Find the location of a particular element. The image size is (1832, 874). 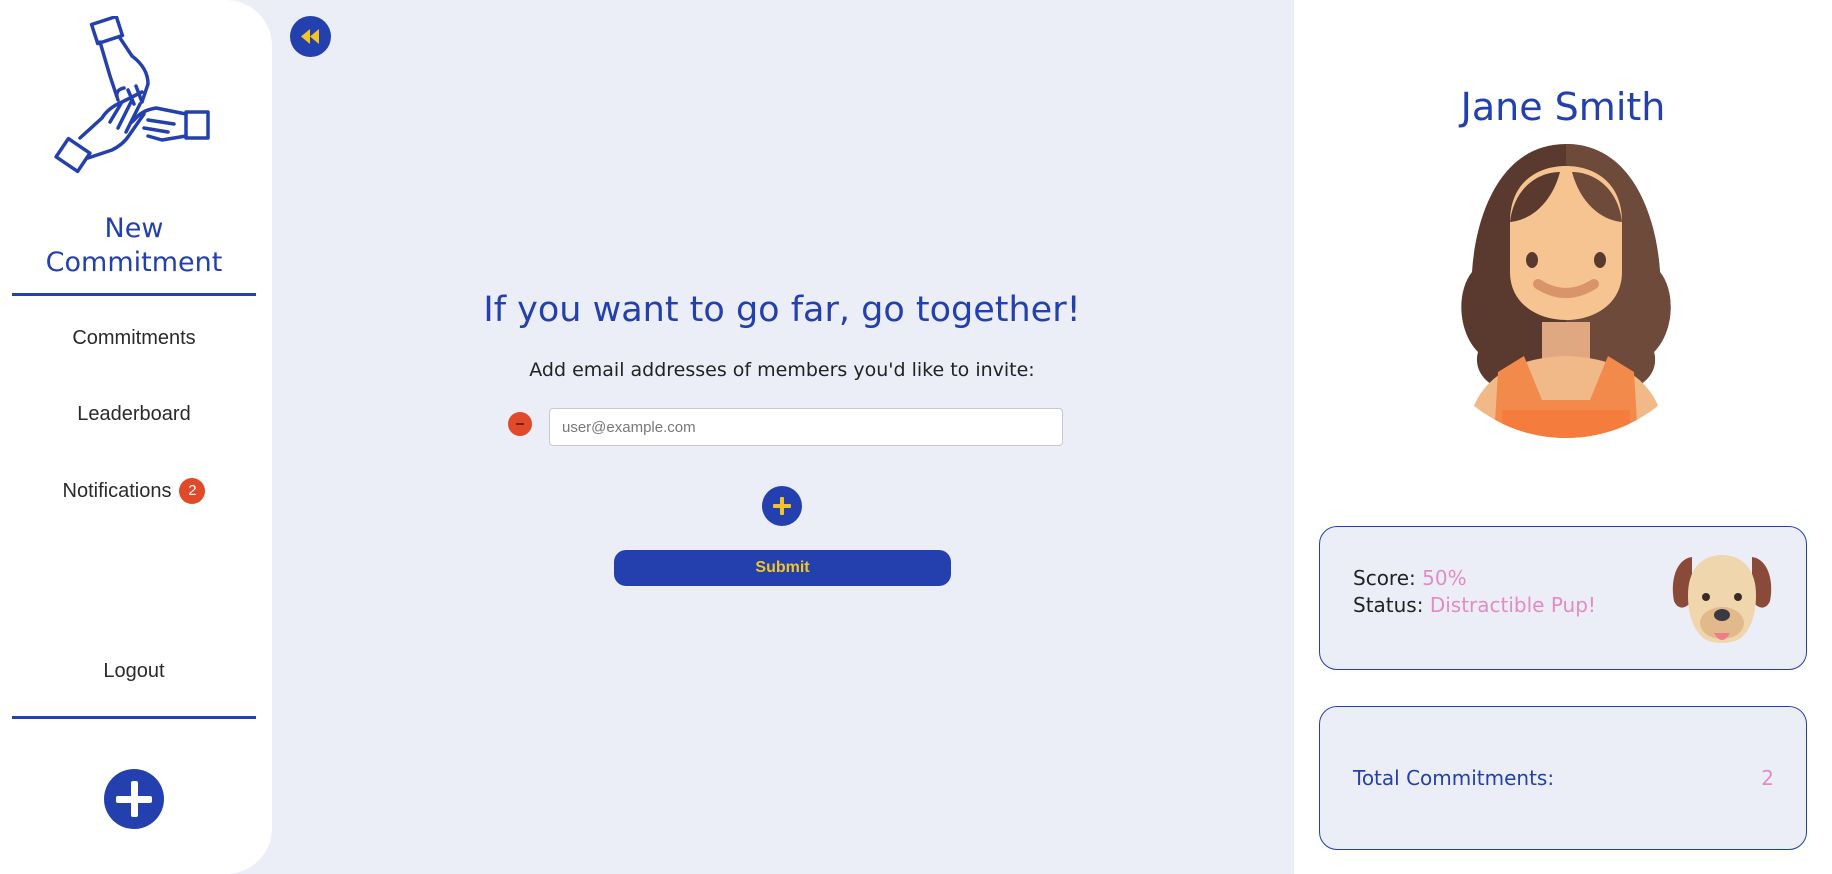

status-line: Status: Distractible Pup! is located at coordinates (1474, 605).